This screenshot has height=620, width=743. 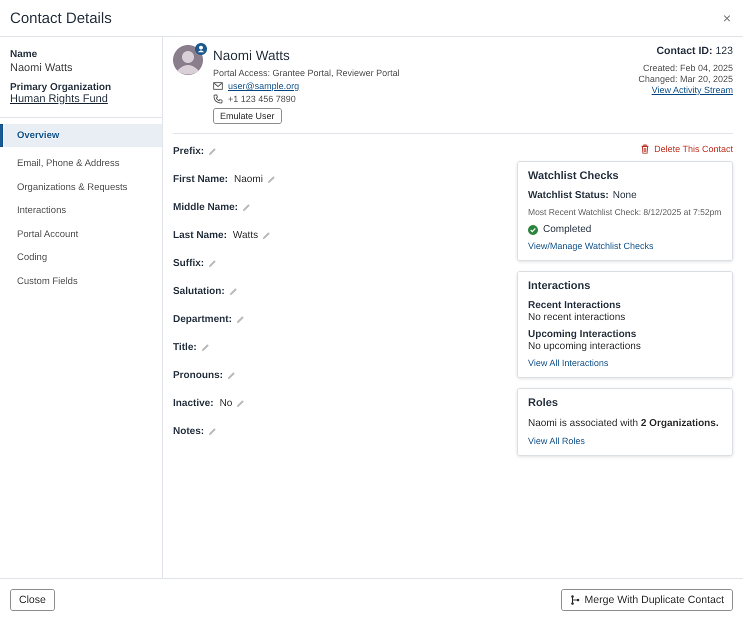 I want to click on nav-item: Portal Account, so click(x=81, y=234).